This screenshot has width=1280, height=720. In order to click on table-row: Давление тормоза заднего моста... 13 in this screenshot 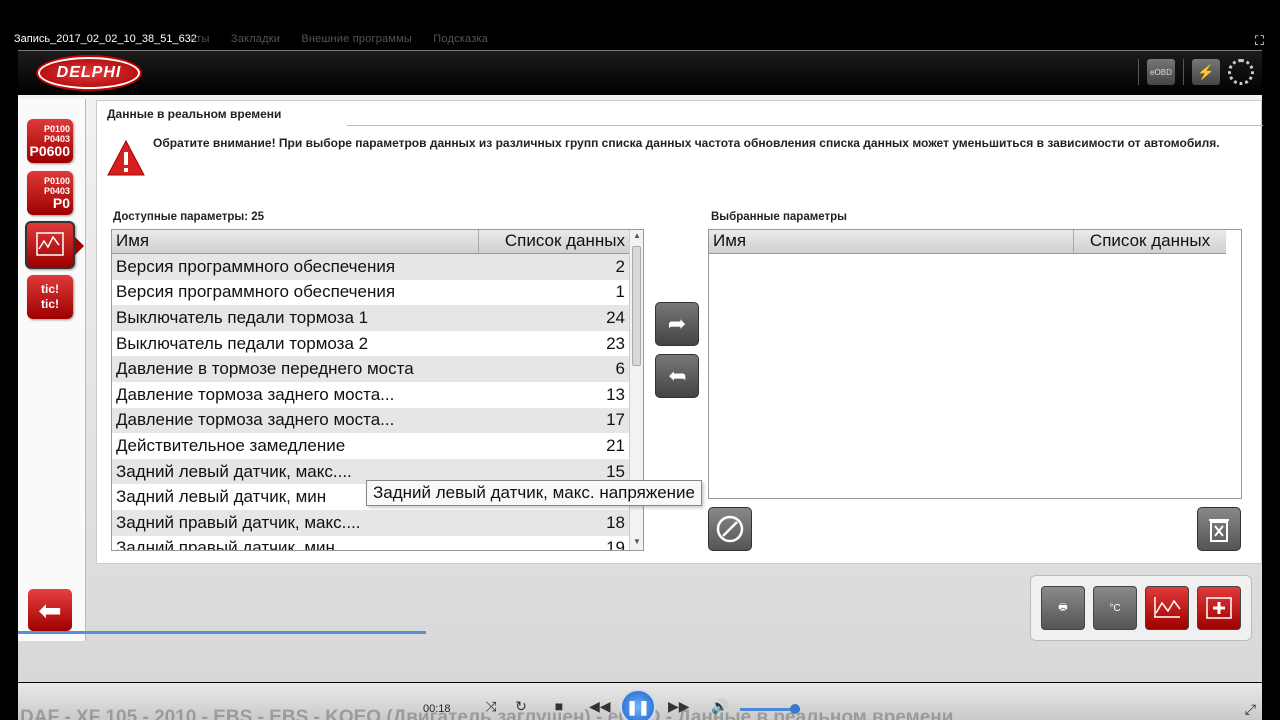, I will do `click(370, 395)`.